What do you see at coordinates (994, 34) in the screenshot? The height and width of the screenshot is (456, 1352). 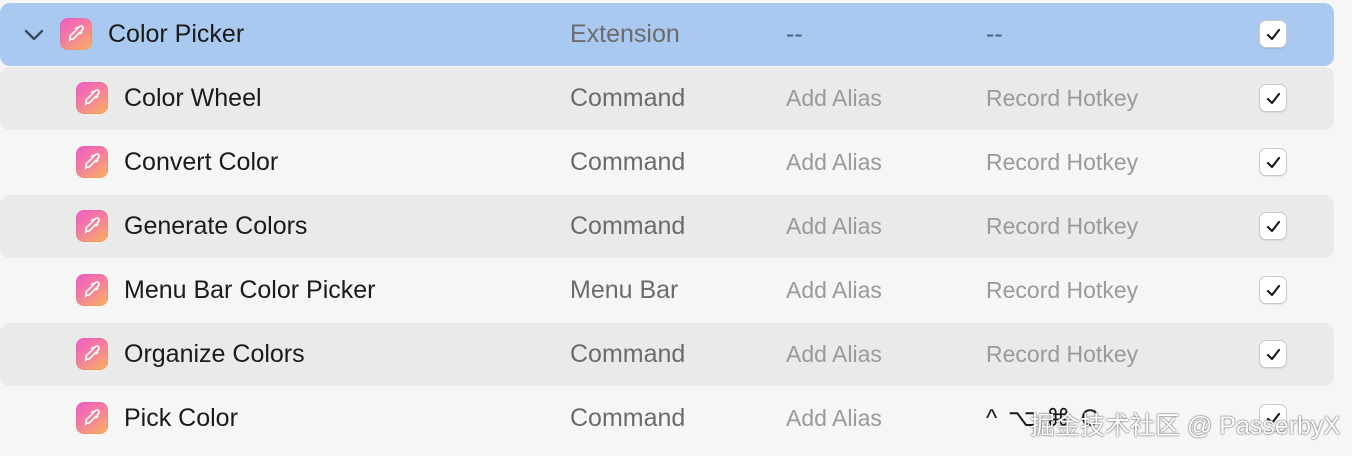 I see `extension-hotkey: --` at bounding box center [994, 34].